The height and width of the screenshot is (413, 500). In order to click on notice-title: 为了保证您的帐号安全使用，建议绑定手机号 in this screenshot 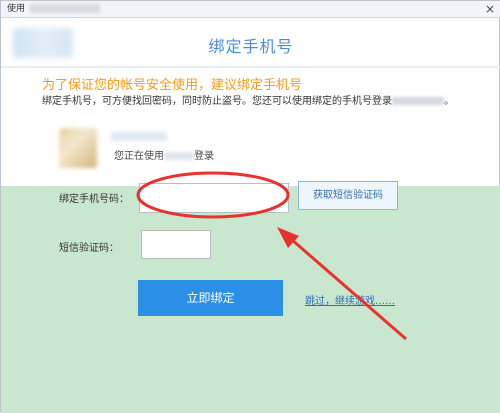, I will do `click(172, 85)`.